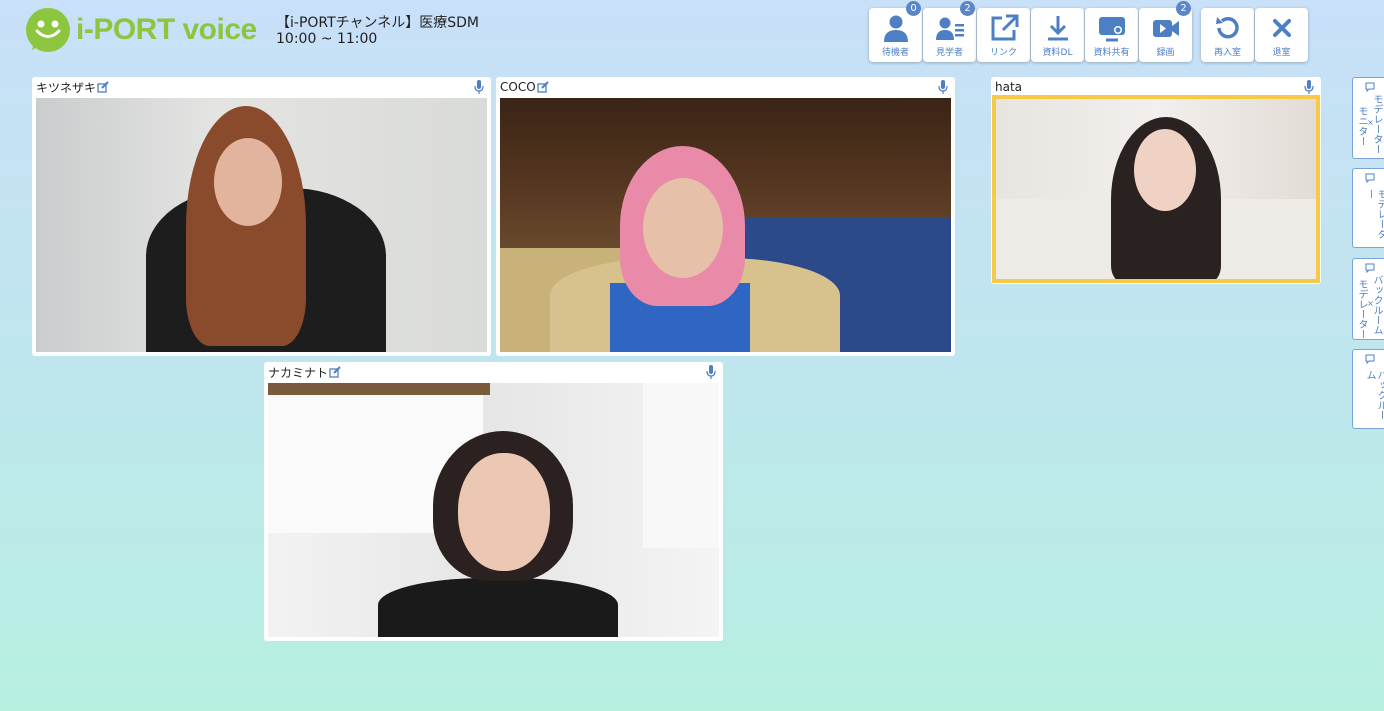 This screenshot has height=711, width=1384. Describe the element at coordinates (1003, 53) in the screenshot. I see `link-label: リンク` at that location.